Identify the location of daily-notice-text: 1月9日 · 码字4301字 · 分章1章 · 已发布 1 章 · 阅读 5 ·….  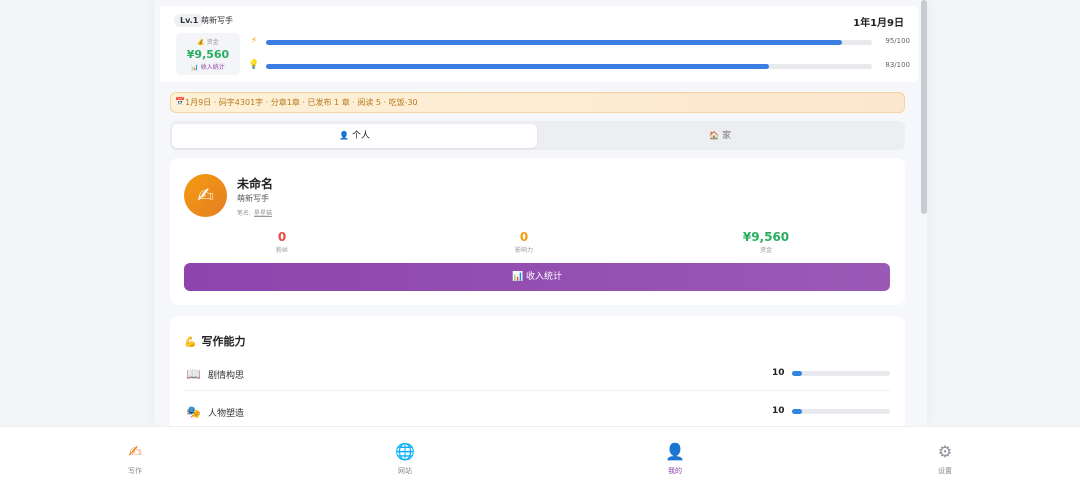
(301, 102).